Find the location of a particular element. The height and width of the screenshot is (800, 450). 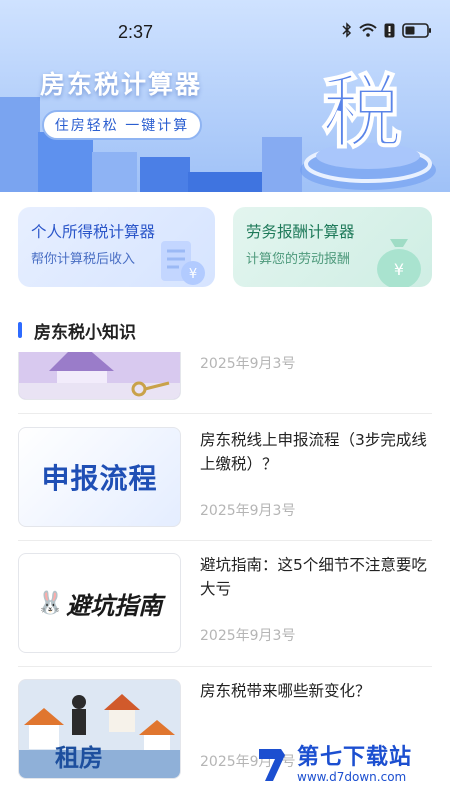

section-accent-bar is located at coordinates (20, 330).